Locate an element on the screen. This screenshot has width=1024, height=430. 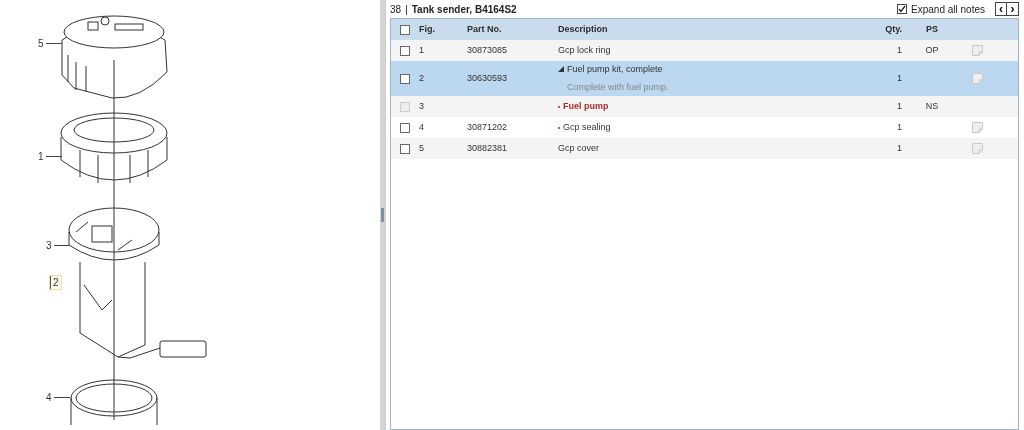
previous-button: ‹ is located at coordinates (1001, 9).